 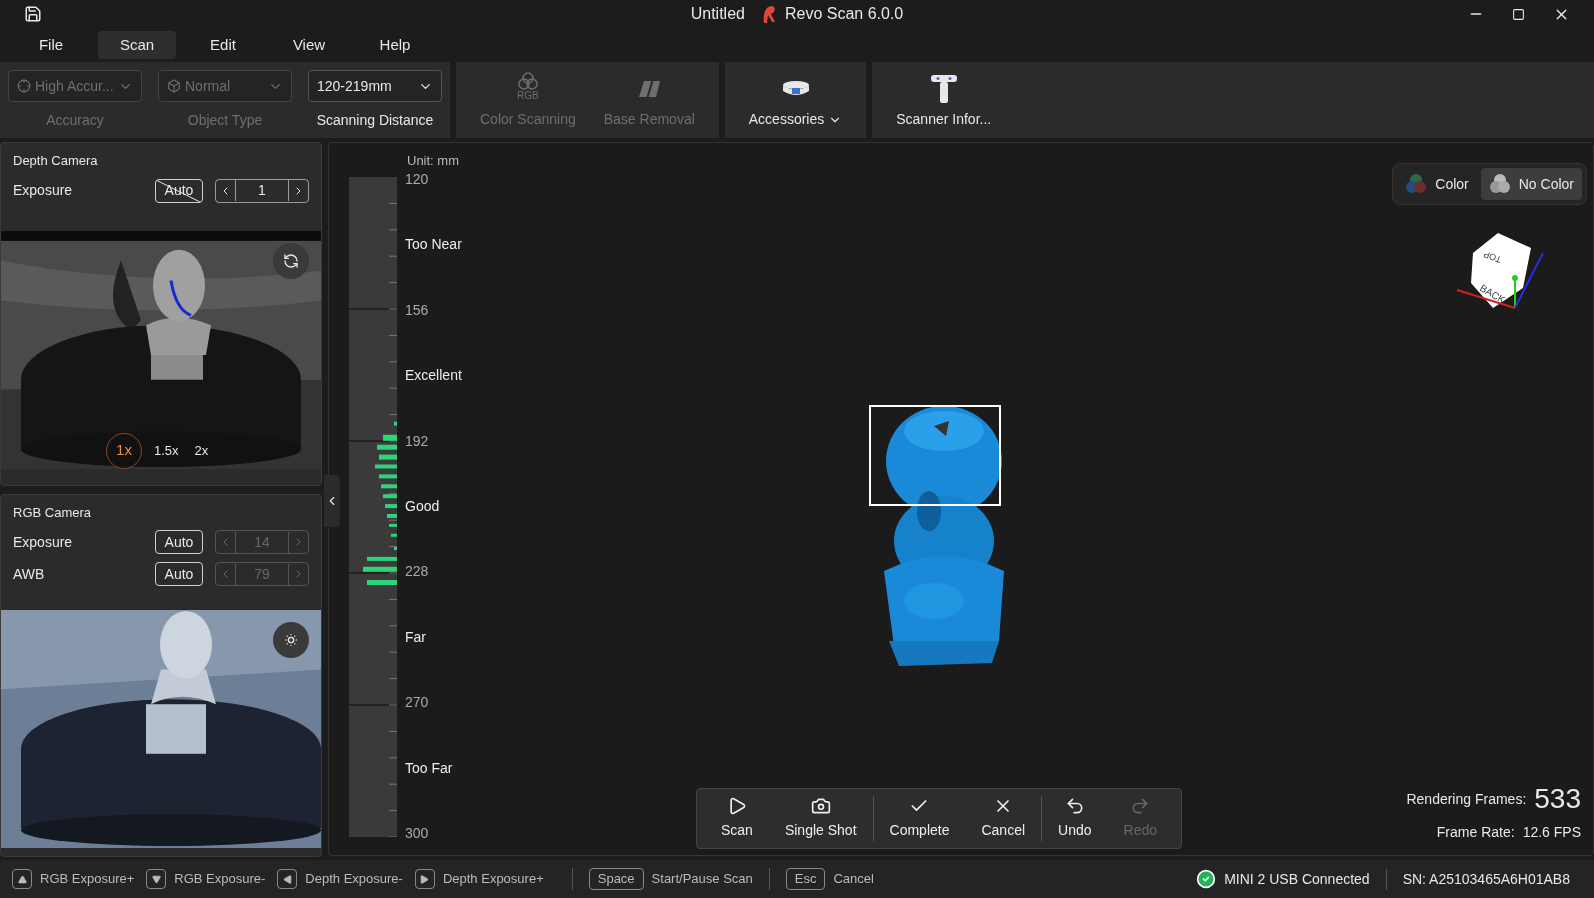 I want to click on shortcut-label: Depth Exposure+, so click(x=493, y=879).